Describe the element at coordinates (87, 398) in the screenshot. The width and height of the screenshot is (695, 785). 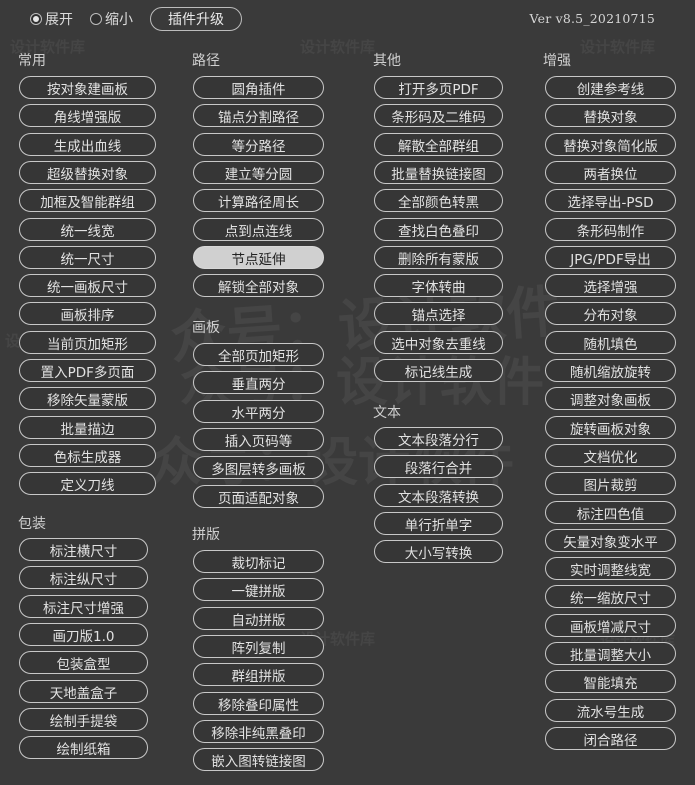
I see `plugin-button-common-11: 移除矢量蒙版` at that location.